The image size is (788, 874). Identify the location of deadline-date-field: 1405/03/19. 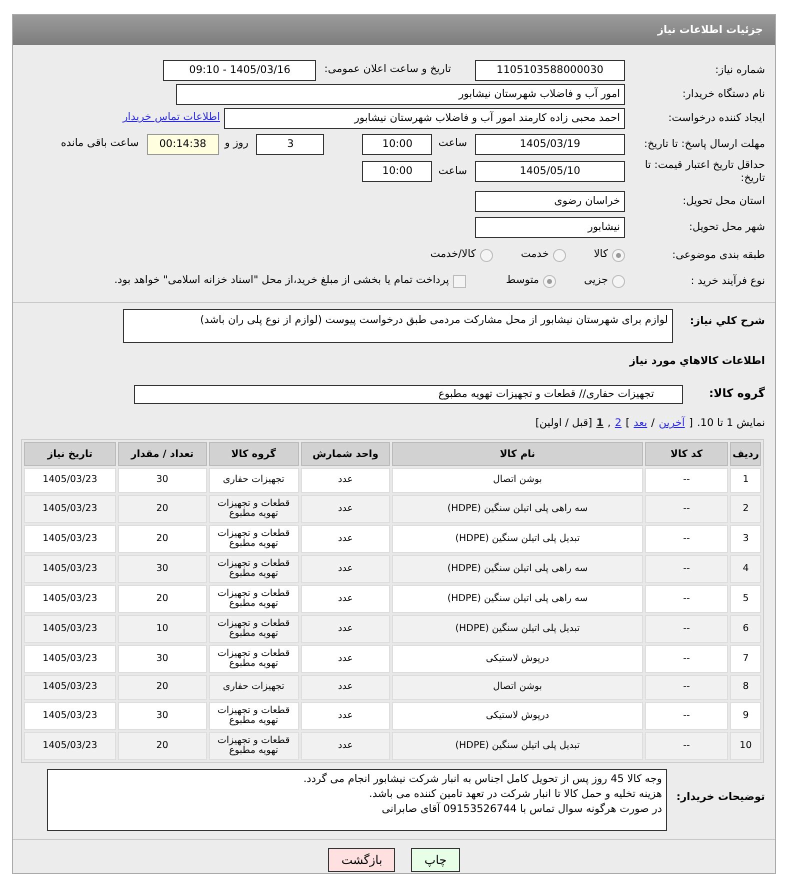
(550, 144).